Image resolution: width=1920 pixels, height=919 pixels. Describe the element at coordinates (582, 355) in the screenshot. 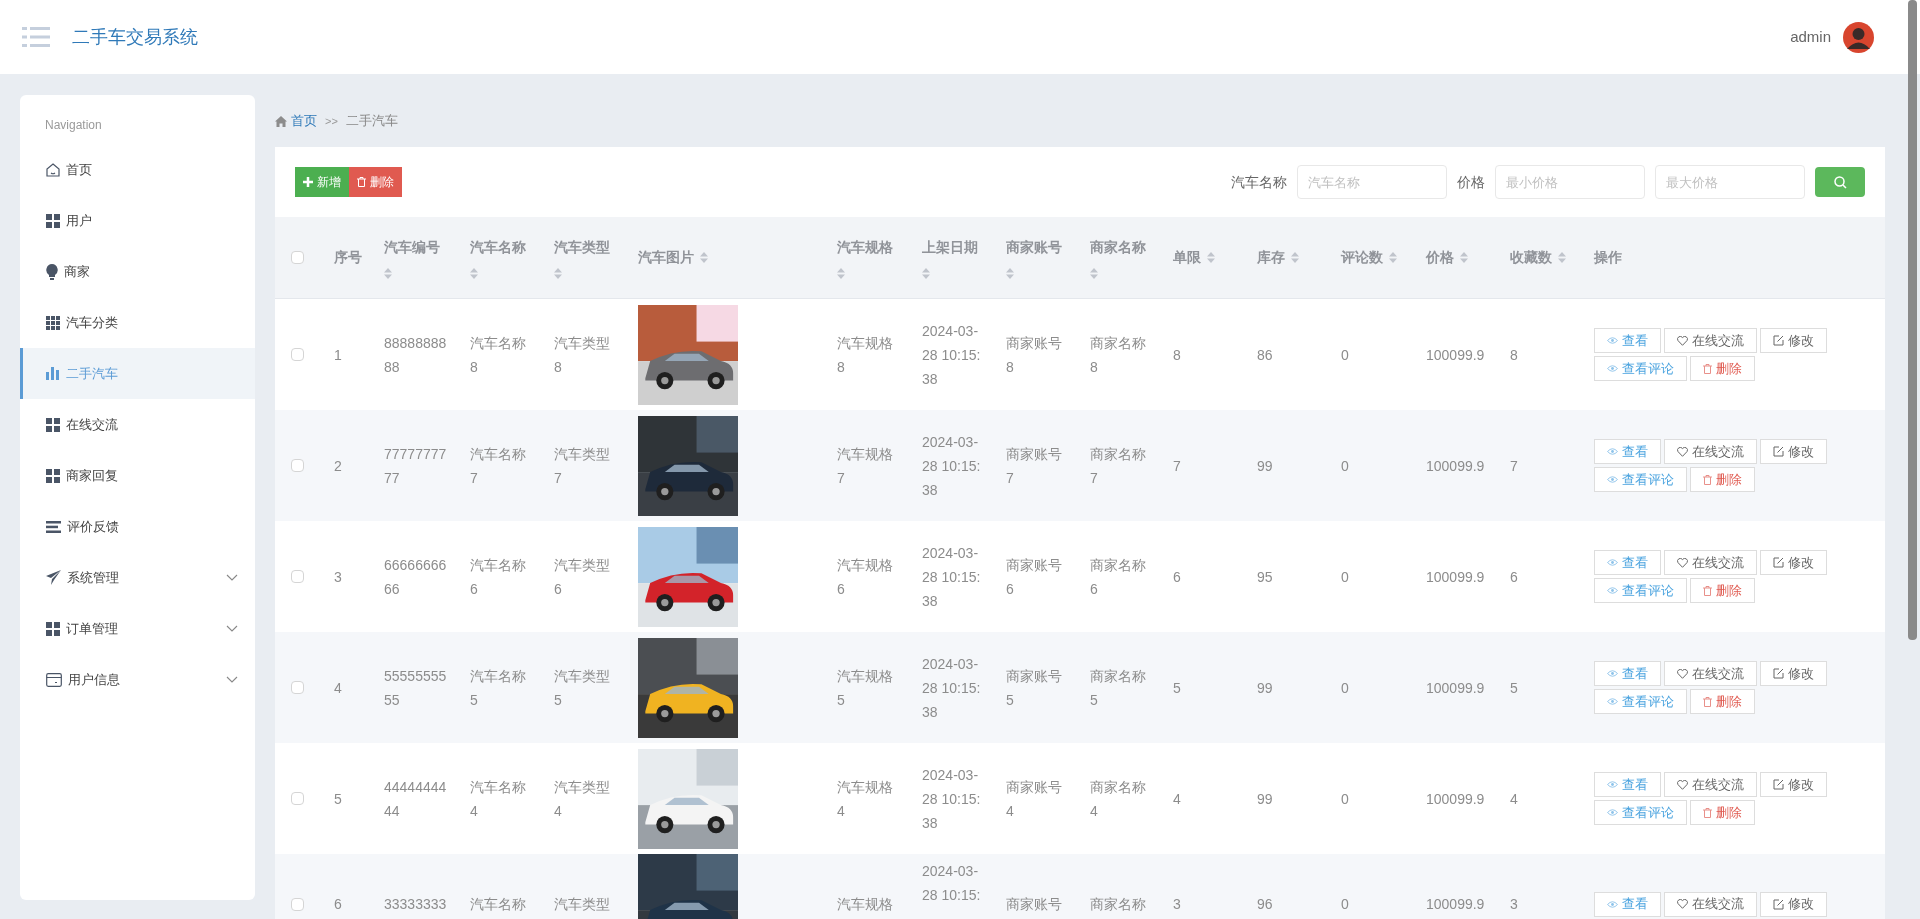

I see `table-cell-text: 汽车类型8` at that location.